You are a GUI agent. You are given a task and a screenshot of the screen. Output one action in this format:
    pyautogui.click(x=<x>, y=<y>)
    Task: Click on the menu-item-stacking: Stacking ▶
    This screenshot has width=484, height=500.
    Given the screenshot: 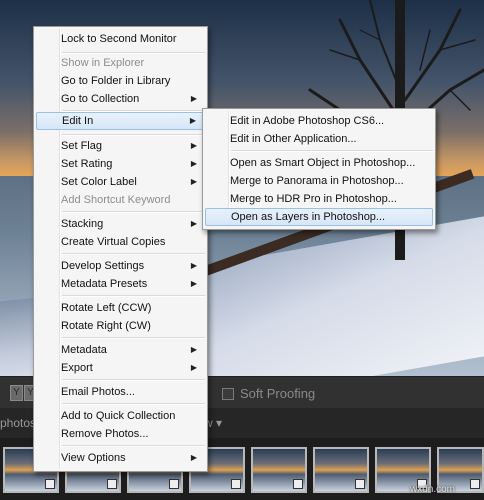 What is the action you would take?
    pyautogui.click(x=120, y=224)
    